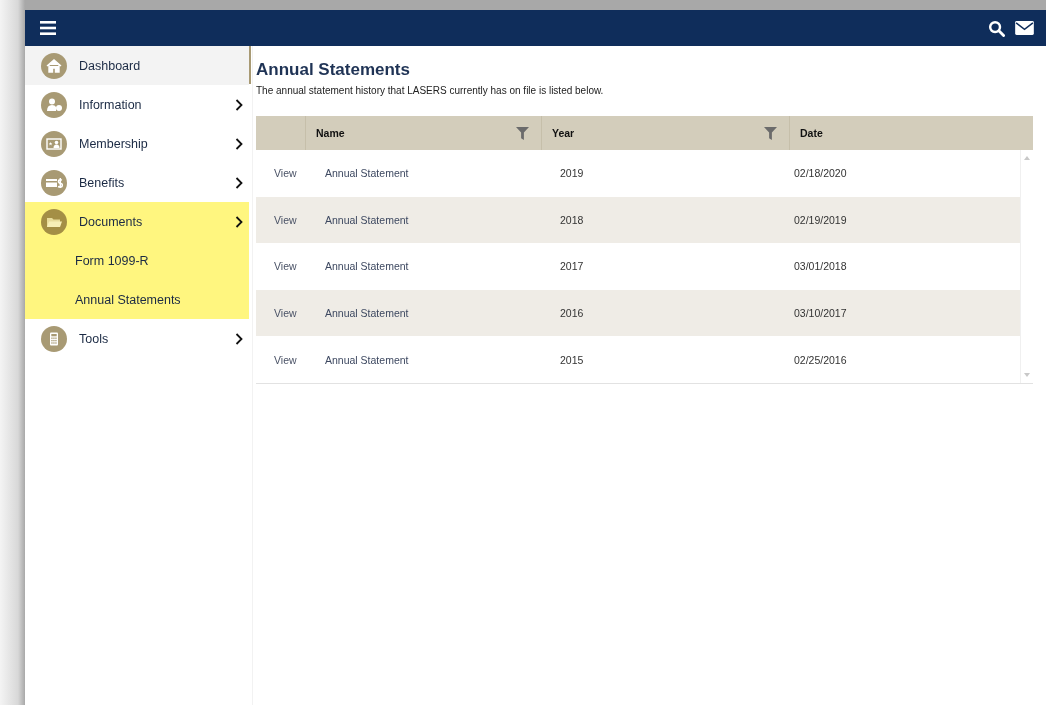 The height and width of the screenshot is (705, 1046). I want to click on house-icon, so click(54, 65).